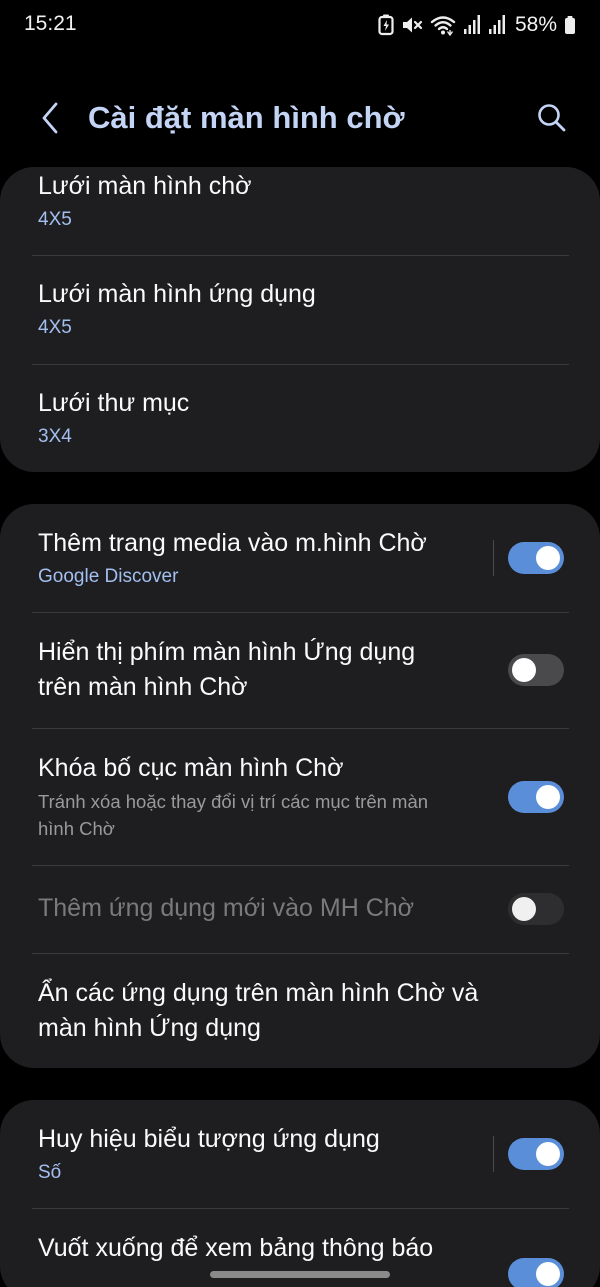 This screenshot has width=600, height=1287. Describe the element at coordinates (227, 652) in the screenshot. I see `setting-title-line1: Hiển thị phím màn hình Ứng dụng` at that location.